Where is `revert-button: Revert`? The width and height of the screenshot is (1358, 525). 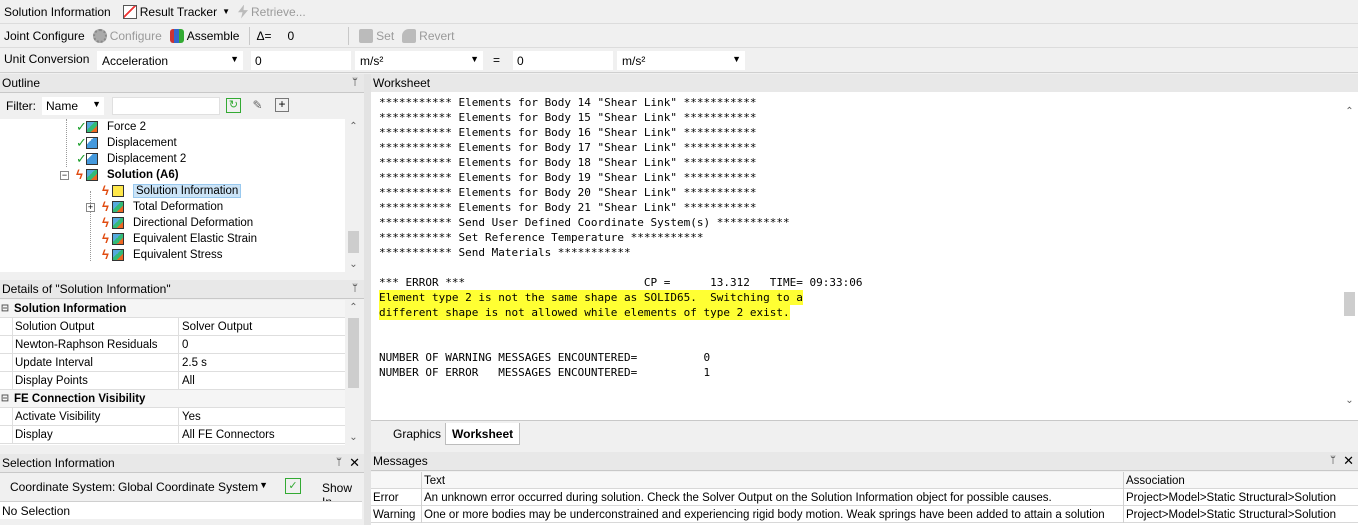
revert-button: Revert is located at coordinates (428, 36).